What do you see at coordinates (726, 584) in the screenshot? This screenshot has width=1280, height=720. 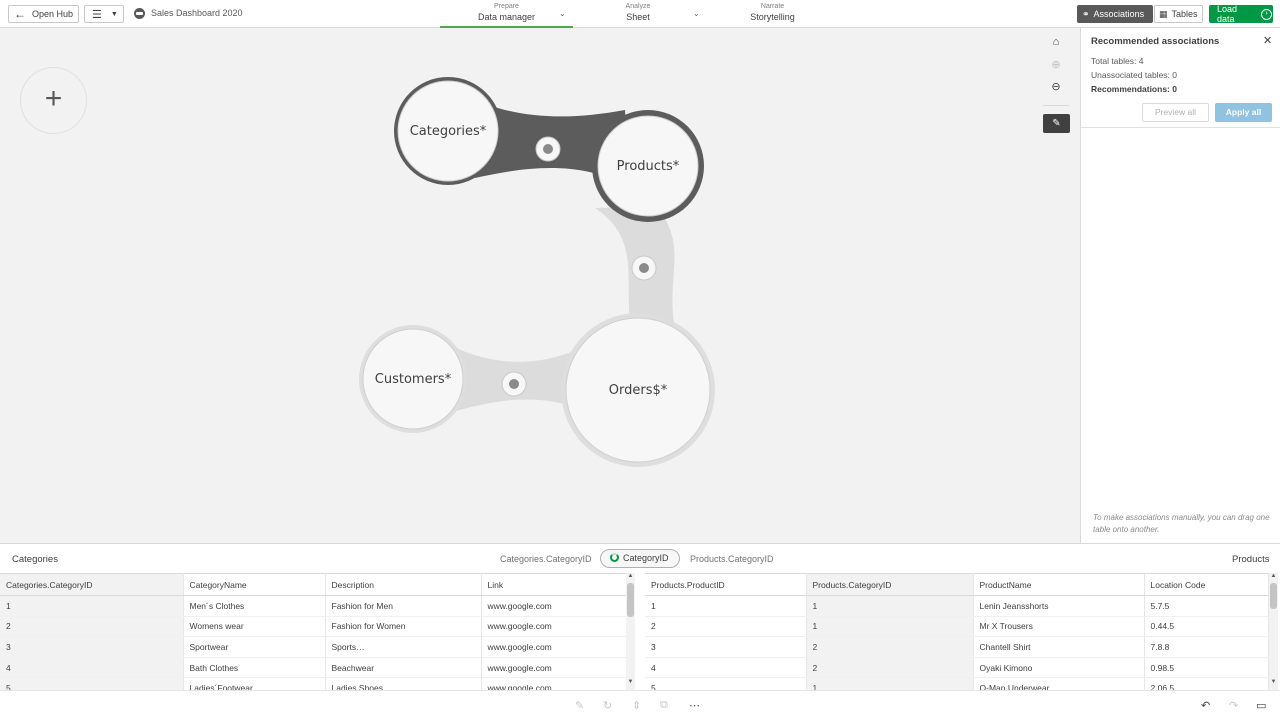 I see `column-header: Products.ProductID` at bounding box center [726, 584].